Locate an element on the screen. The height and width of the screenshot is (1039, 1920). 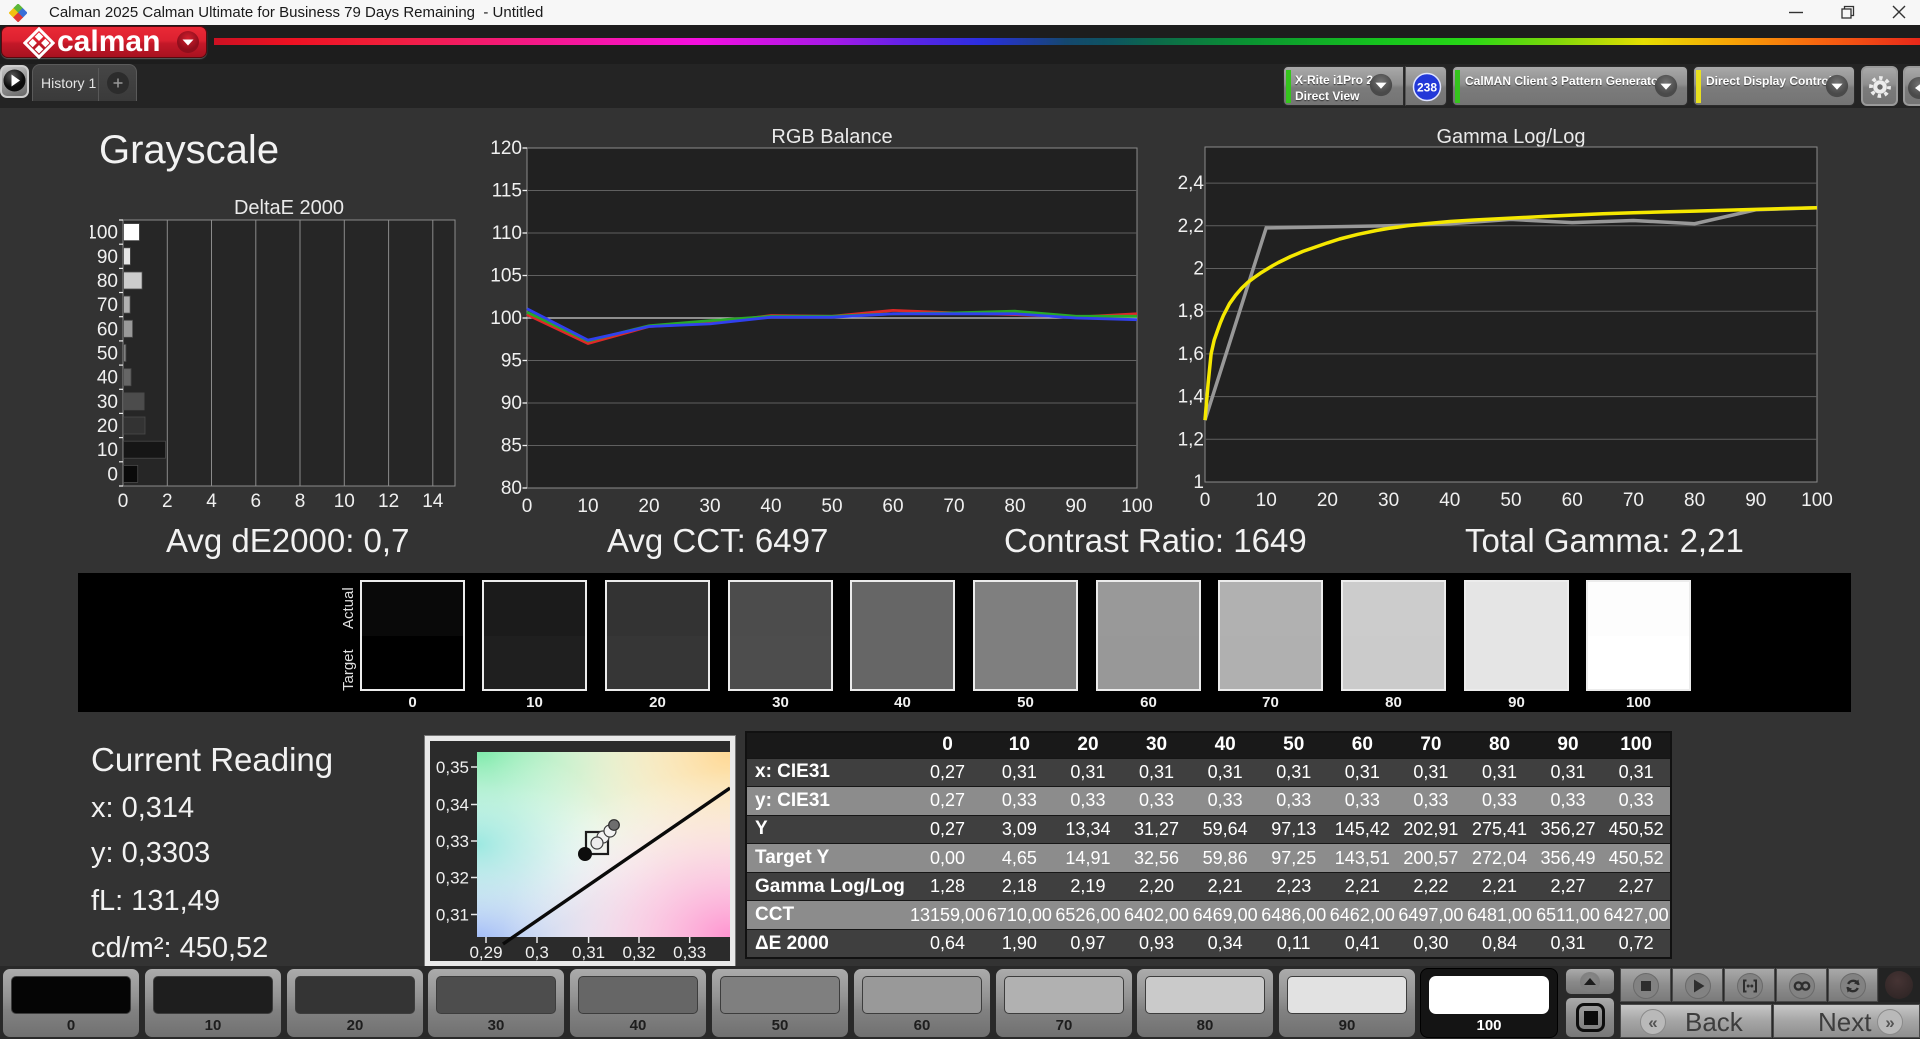
svg-text: 12 is located at coordinates (388, 501).